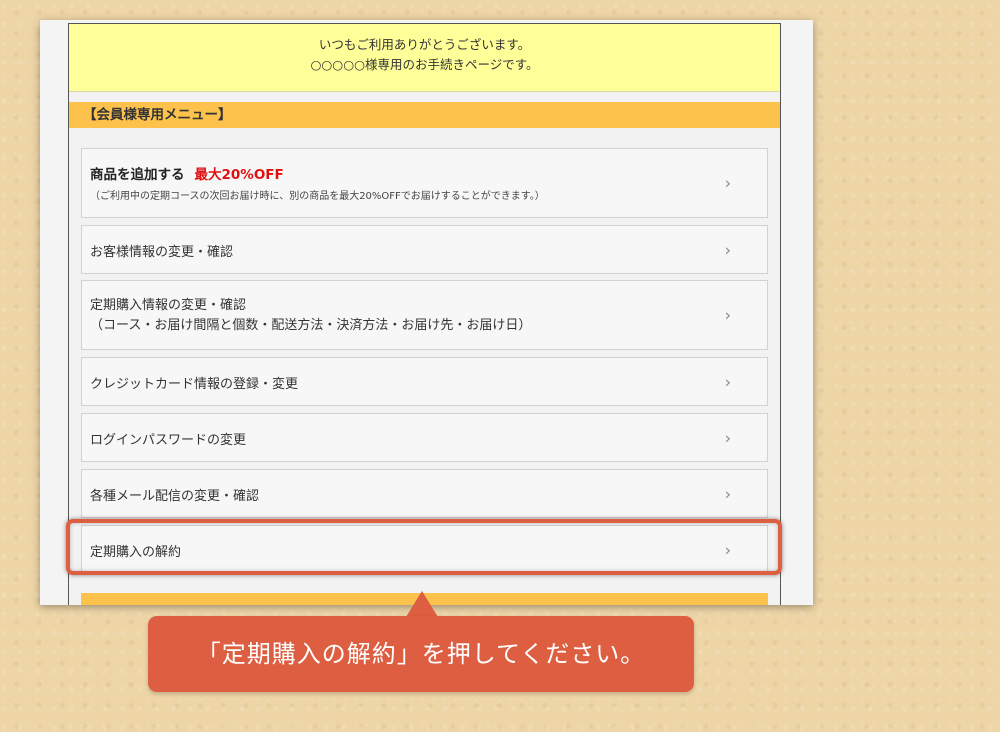  What do you see at coordinates (424, 44) in the screenshot?
I see `welcome-line-1: いつもご利用ありがとうございます。` at bounding box center [424, 44].